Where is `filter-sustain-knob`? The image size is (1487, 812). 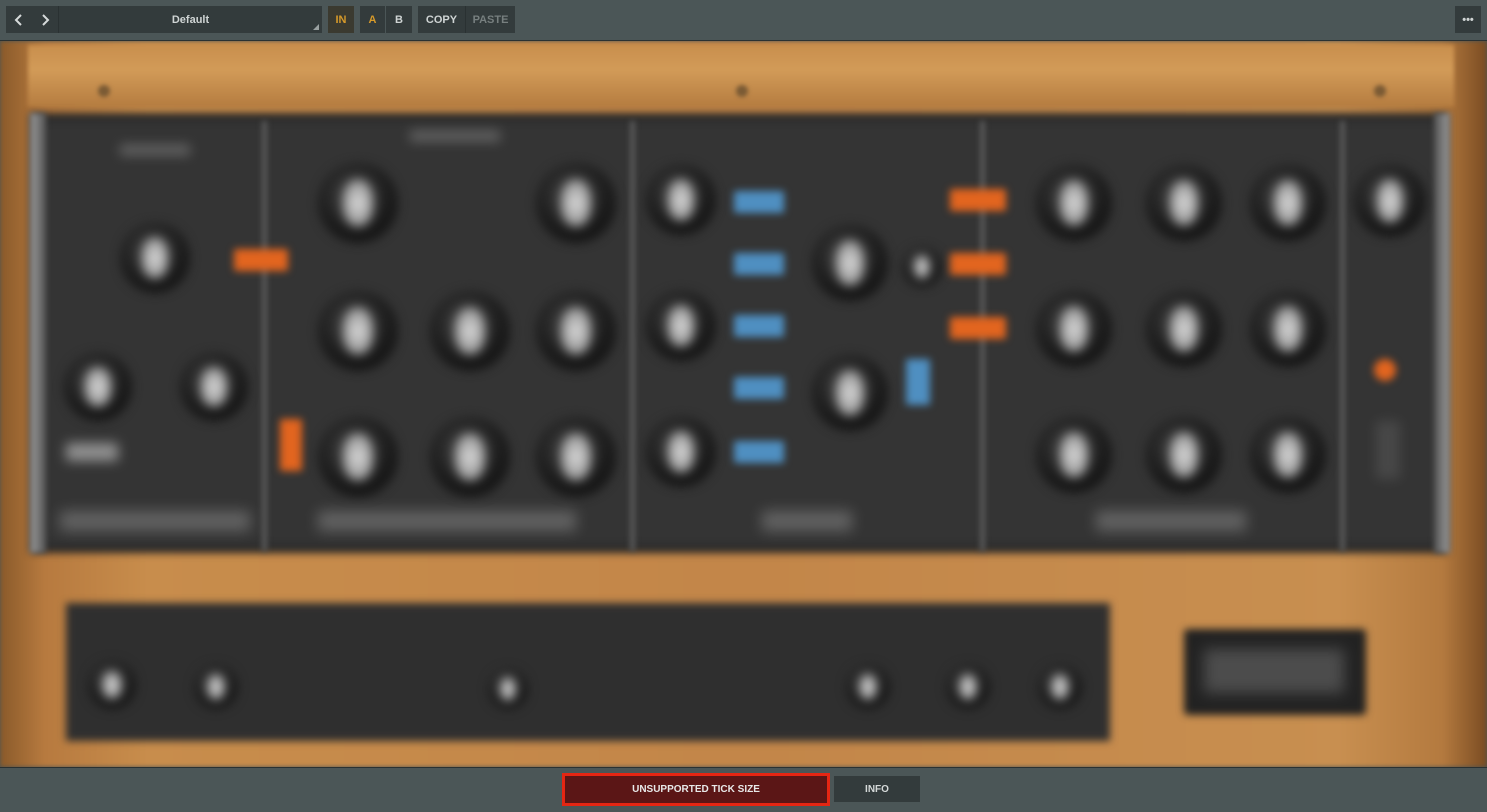
filter-sustain-knob is located at coordinates (1288, 329).